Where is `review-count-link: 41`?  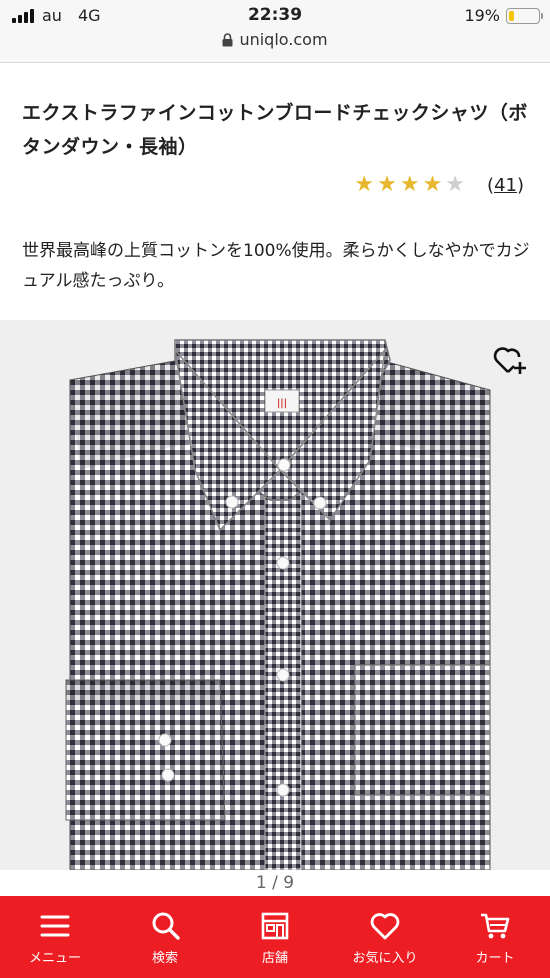
review-count-link: 41 is located at coordinates (505, 185).